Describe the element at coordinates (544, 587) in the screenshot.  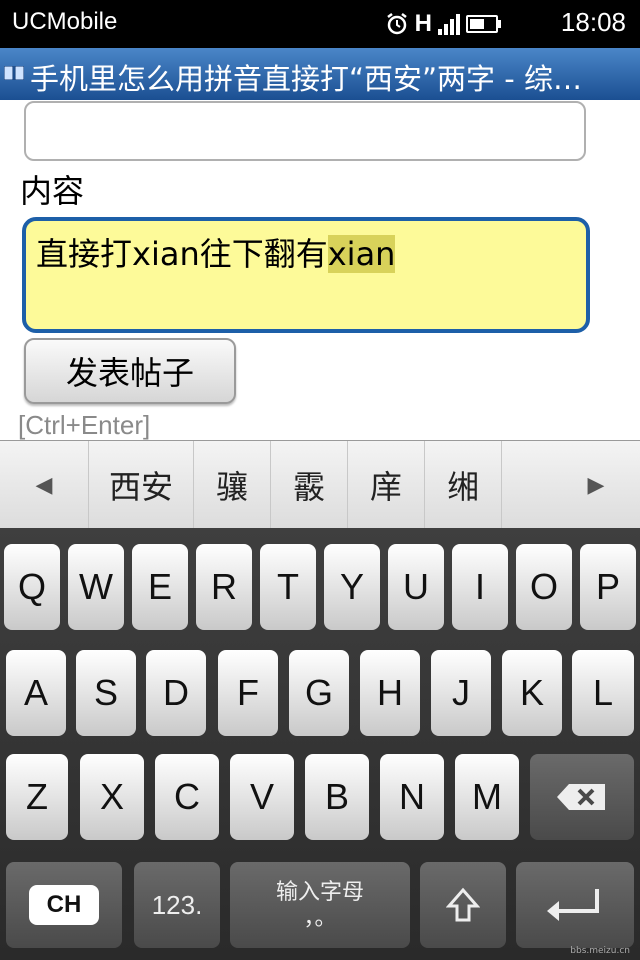
I see `key-o: O` at that location.